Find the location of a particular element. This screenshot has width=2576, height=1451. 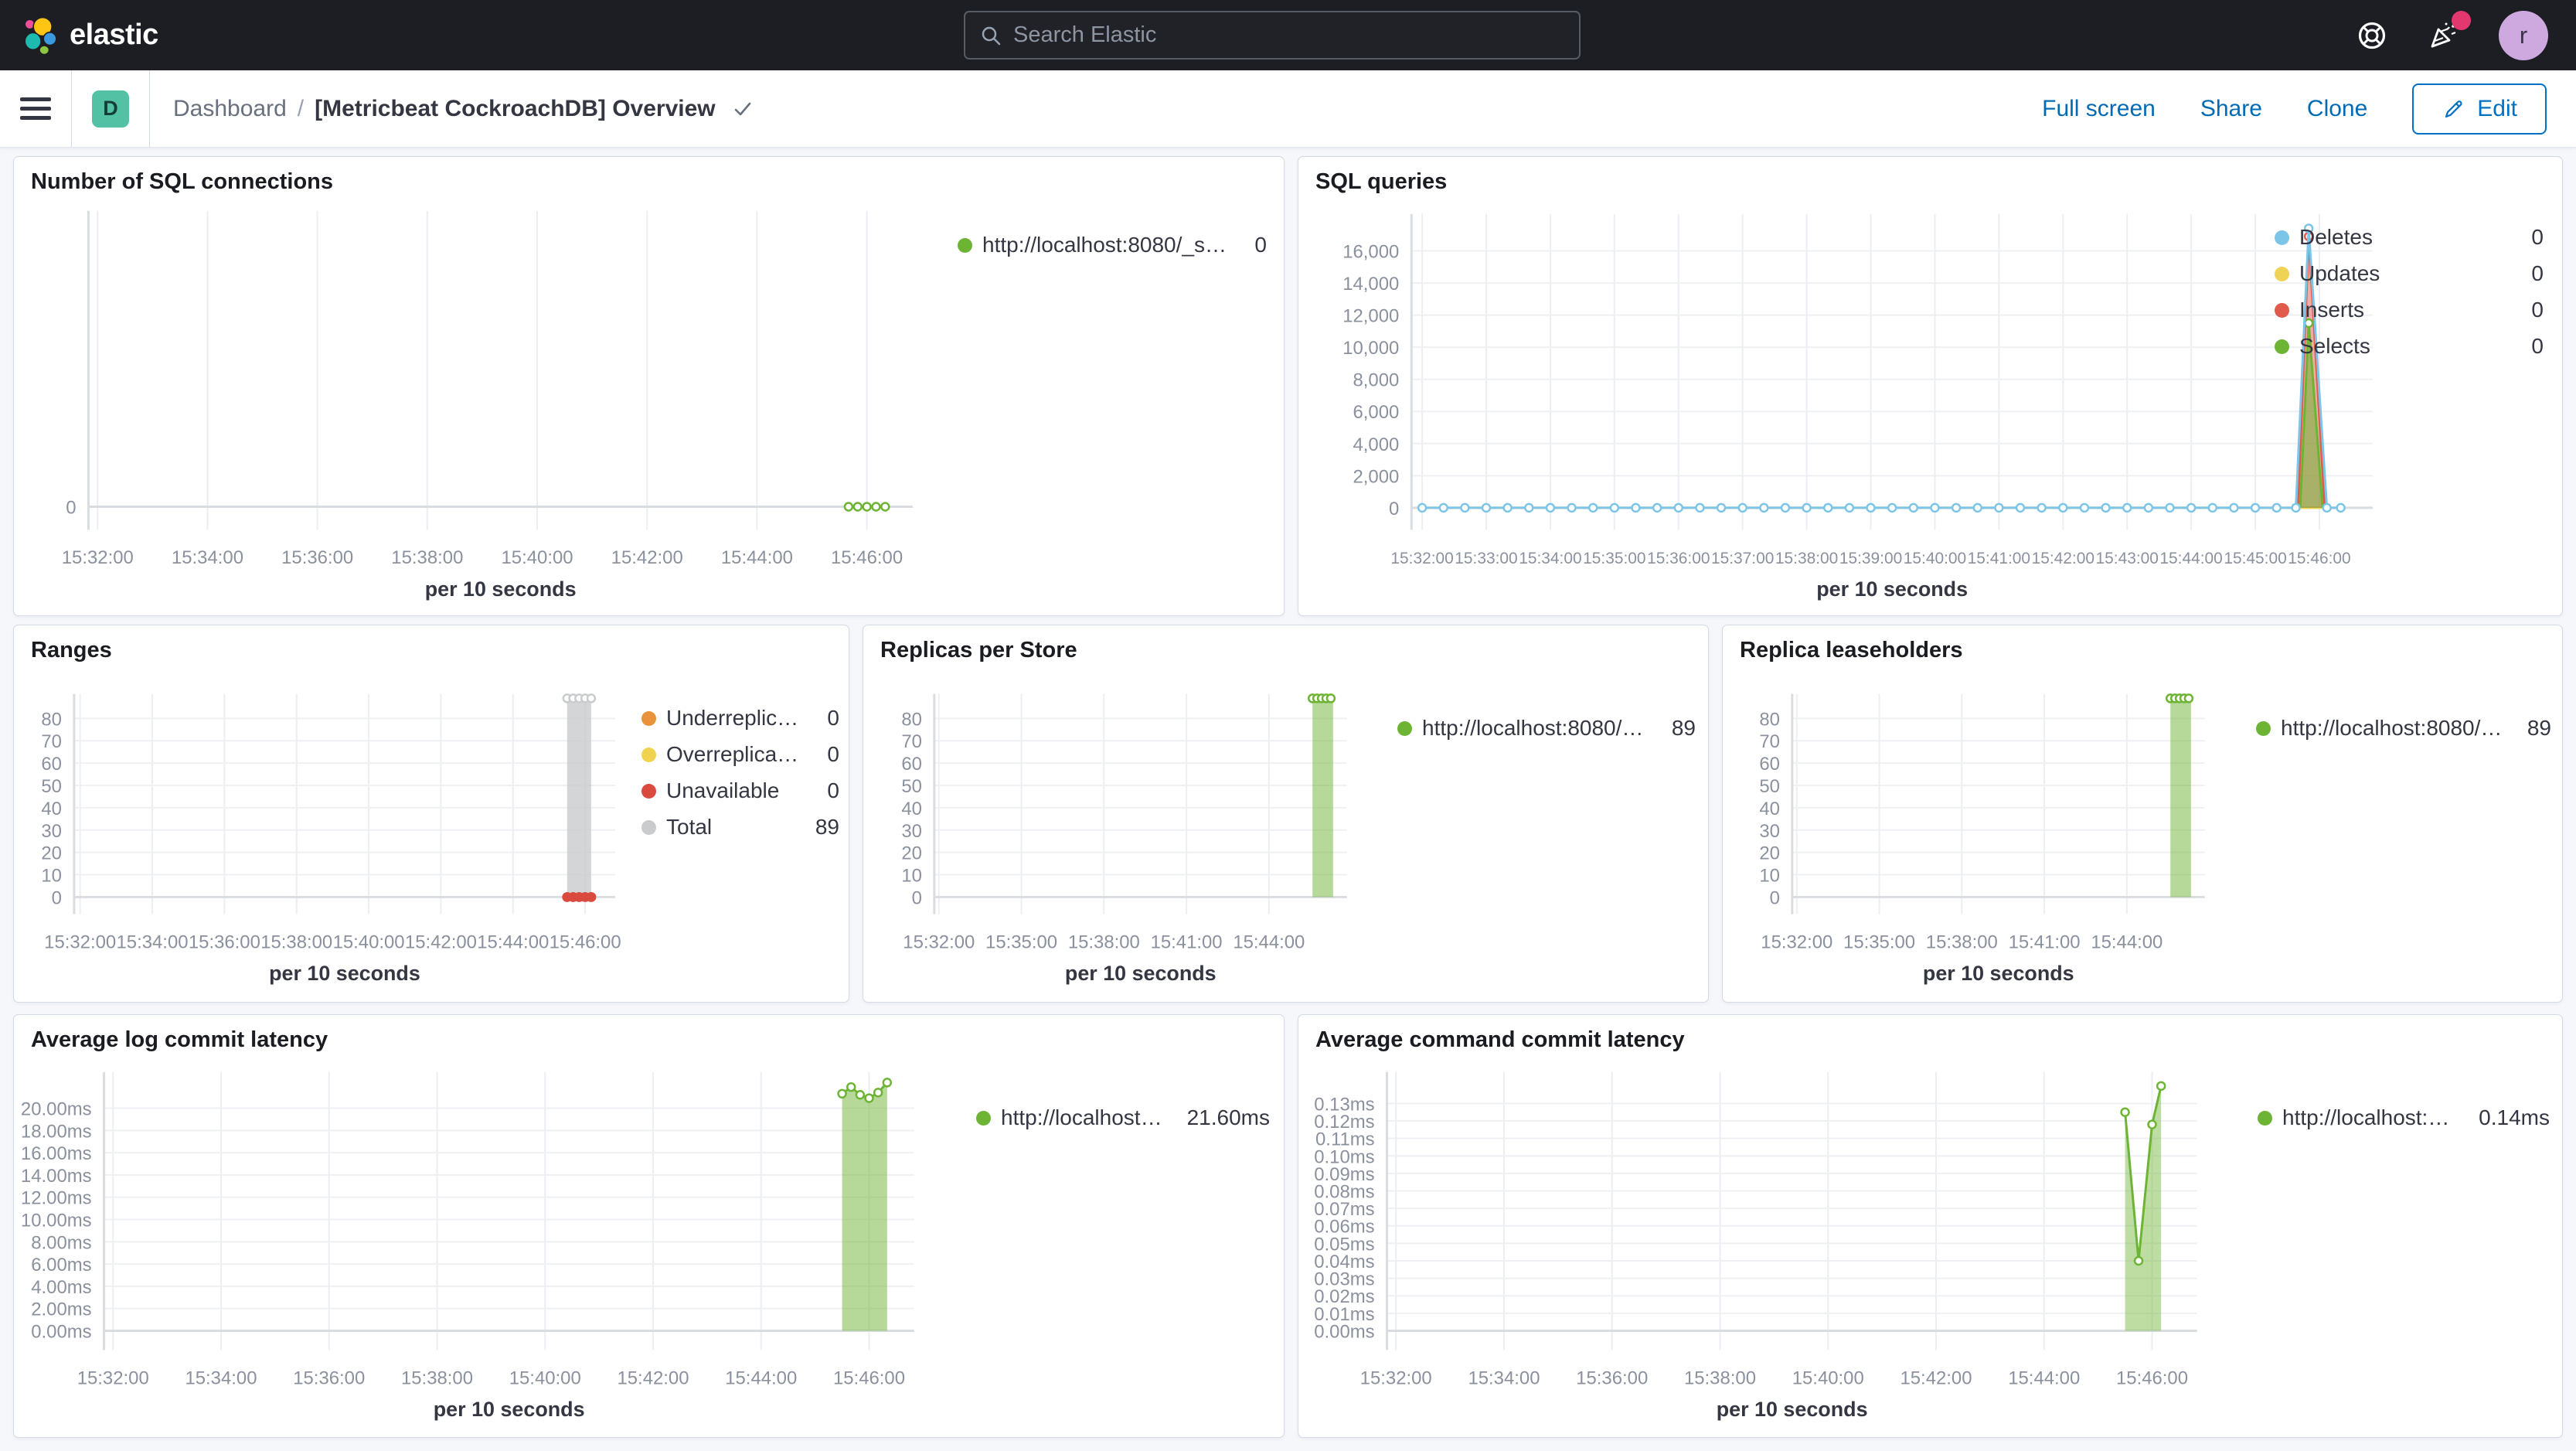

legend-label: Deletes is located at coordinates (2336, 237).